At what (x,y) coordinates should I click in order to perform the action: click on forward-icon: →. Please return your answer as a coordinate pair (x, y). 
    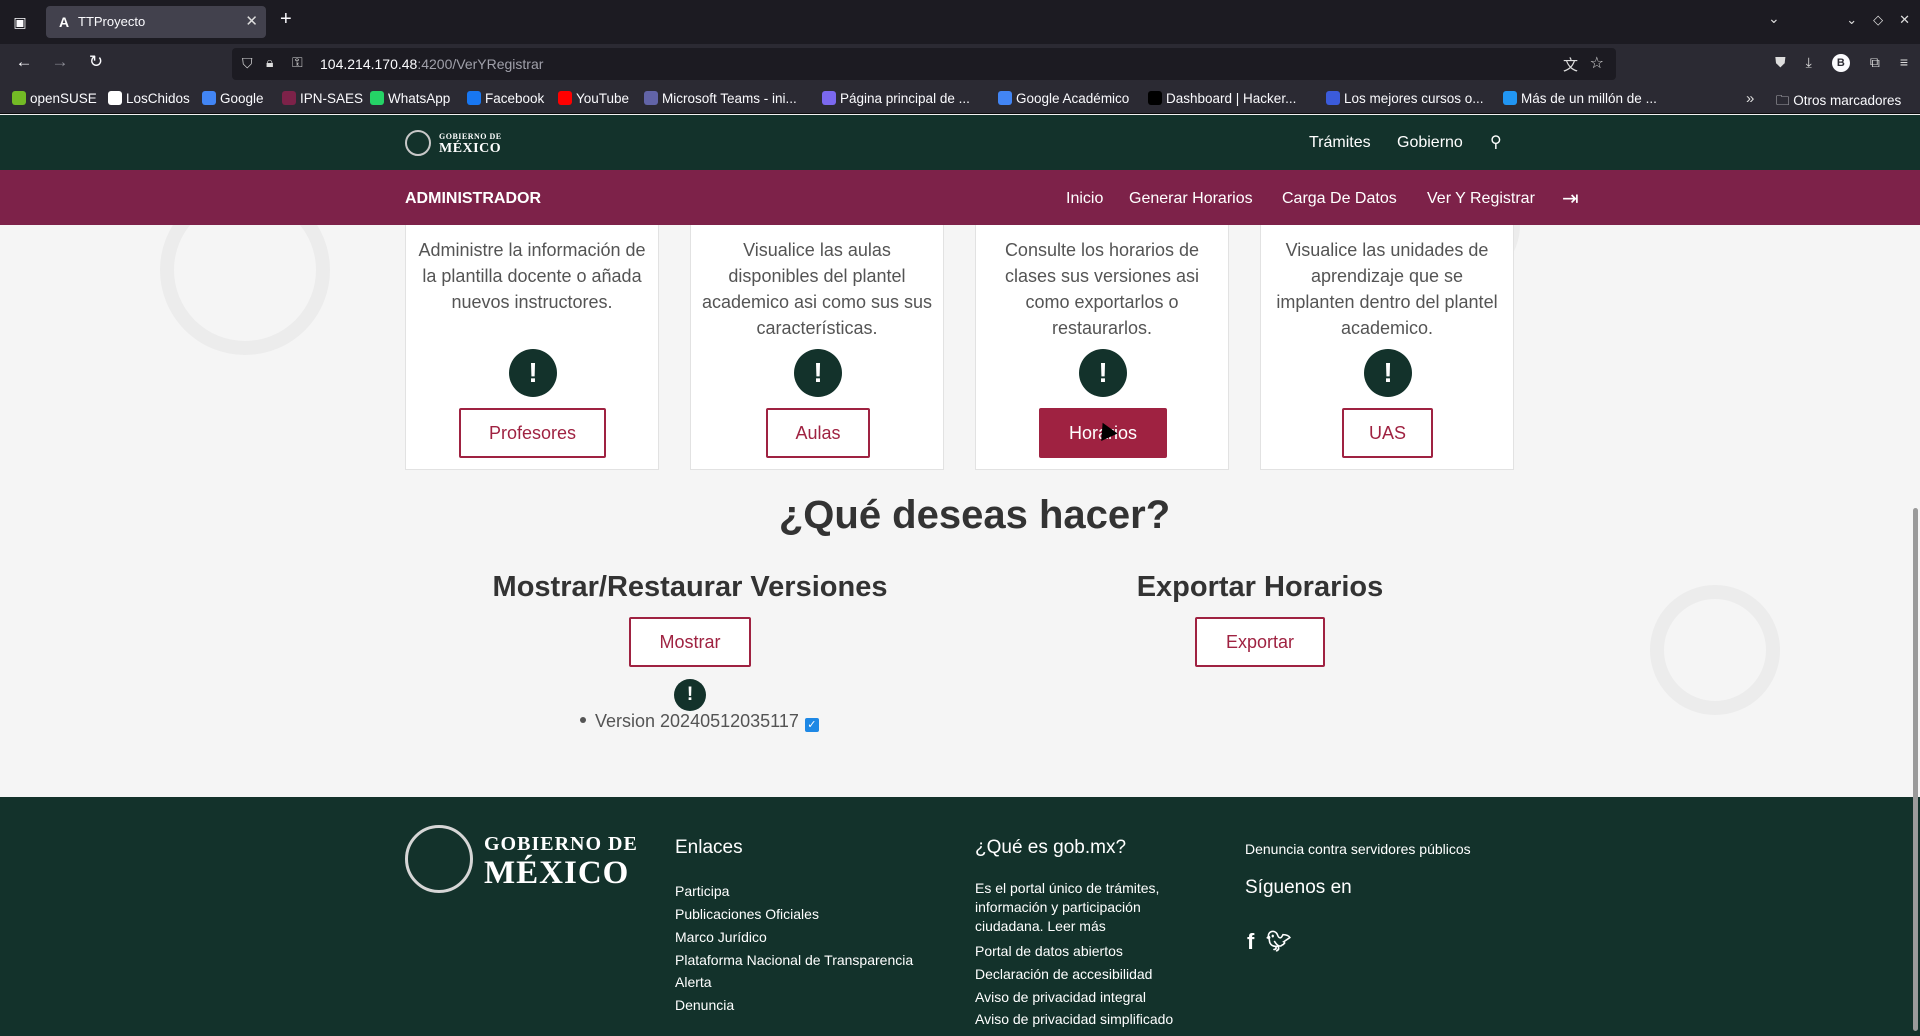
    Looking at the image, I should click on (60, 62).